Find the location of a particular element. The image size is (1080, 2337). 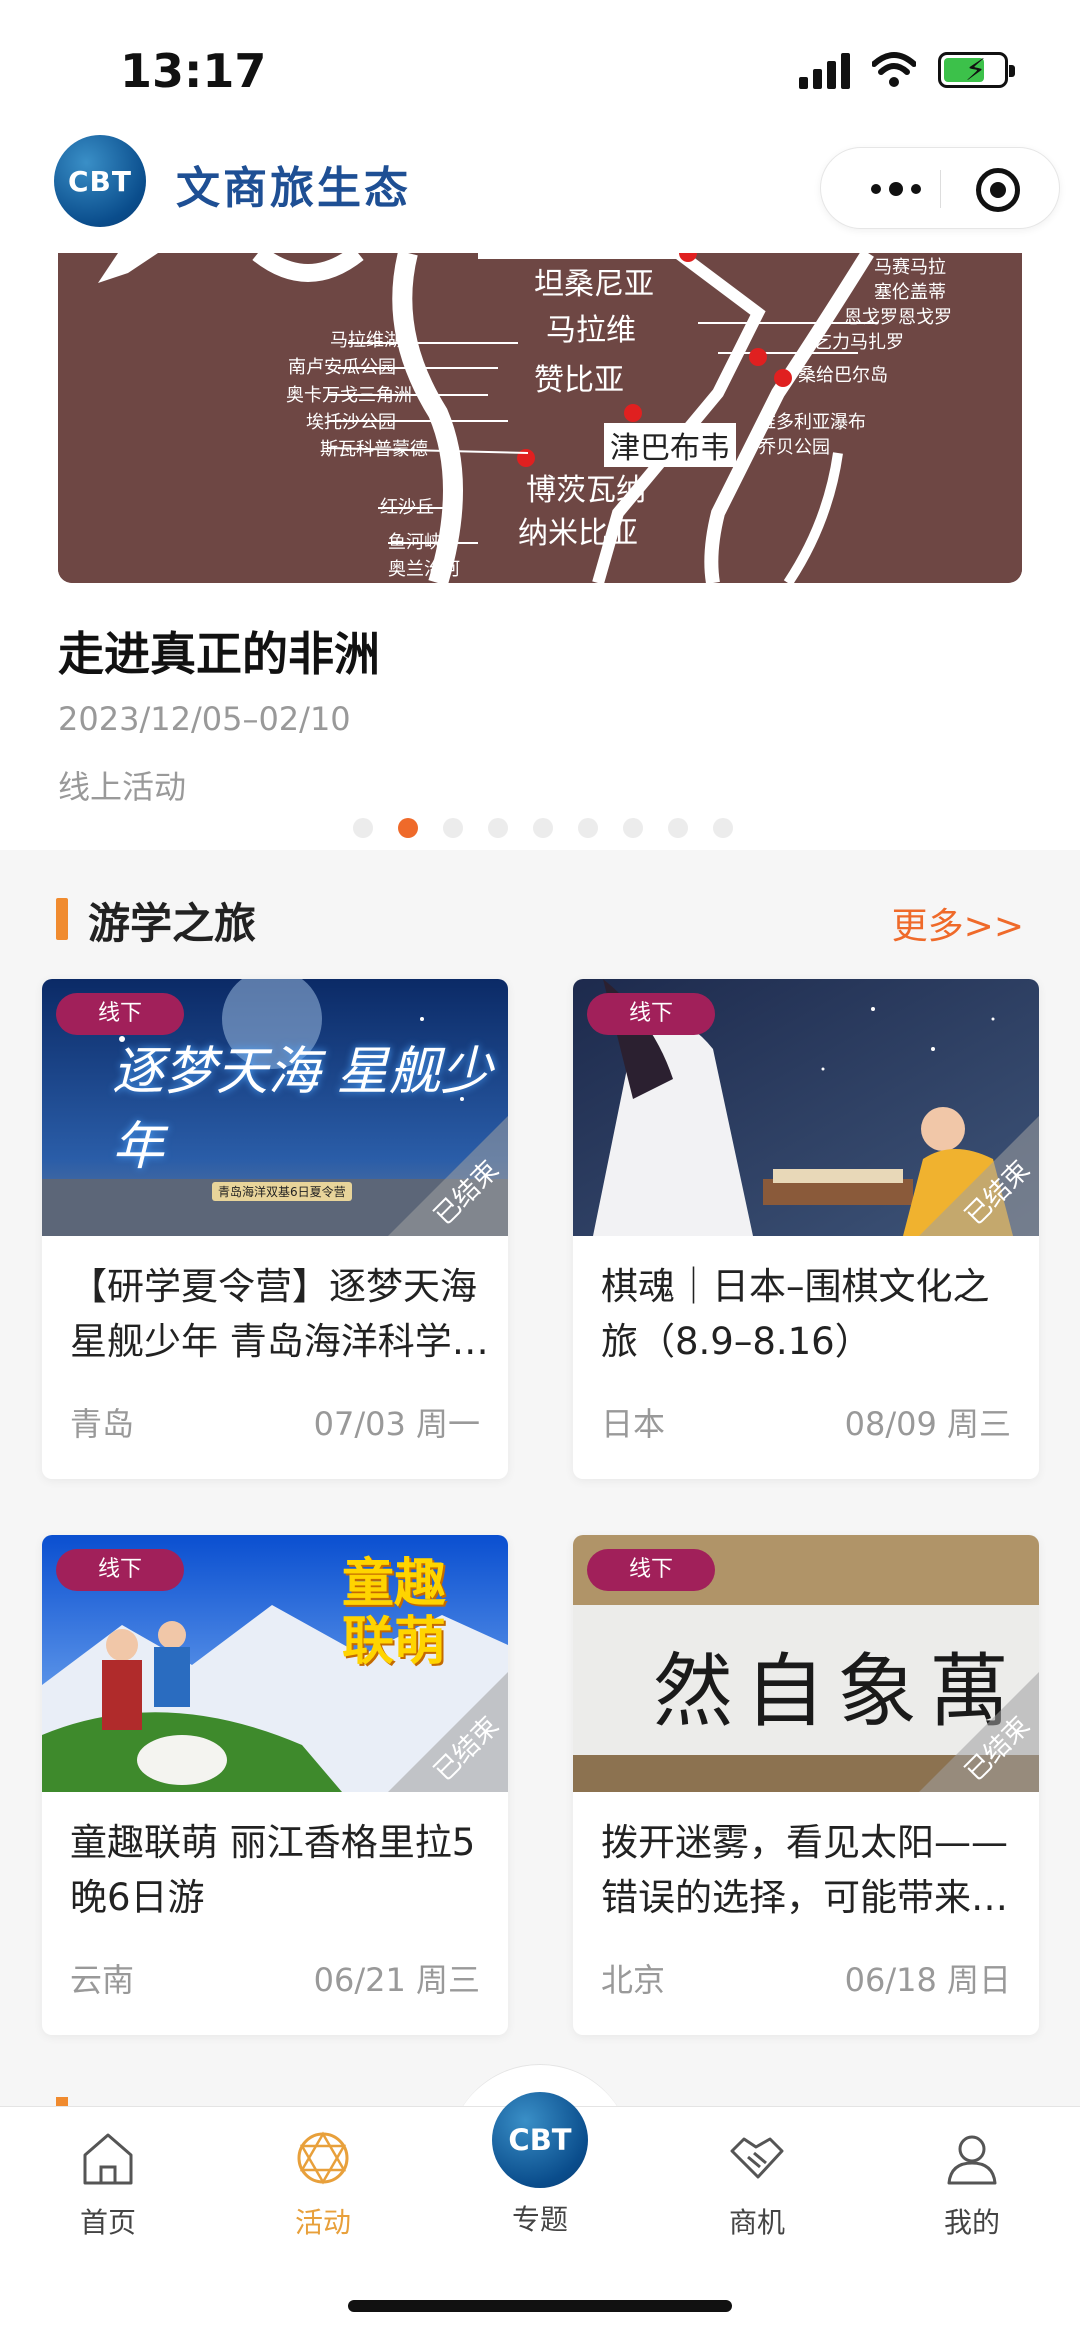

map-label: 桑给巴尔岛 is located at coordinates (843, 375).